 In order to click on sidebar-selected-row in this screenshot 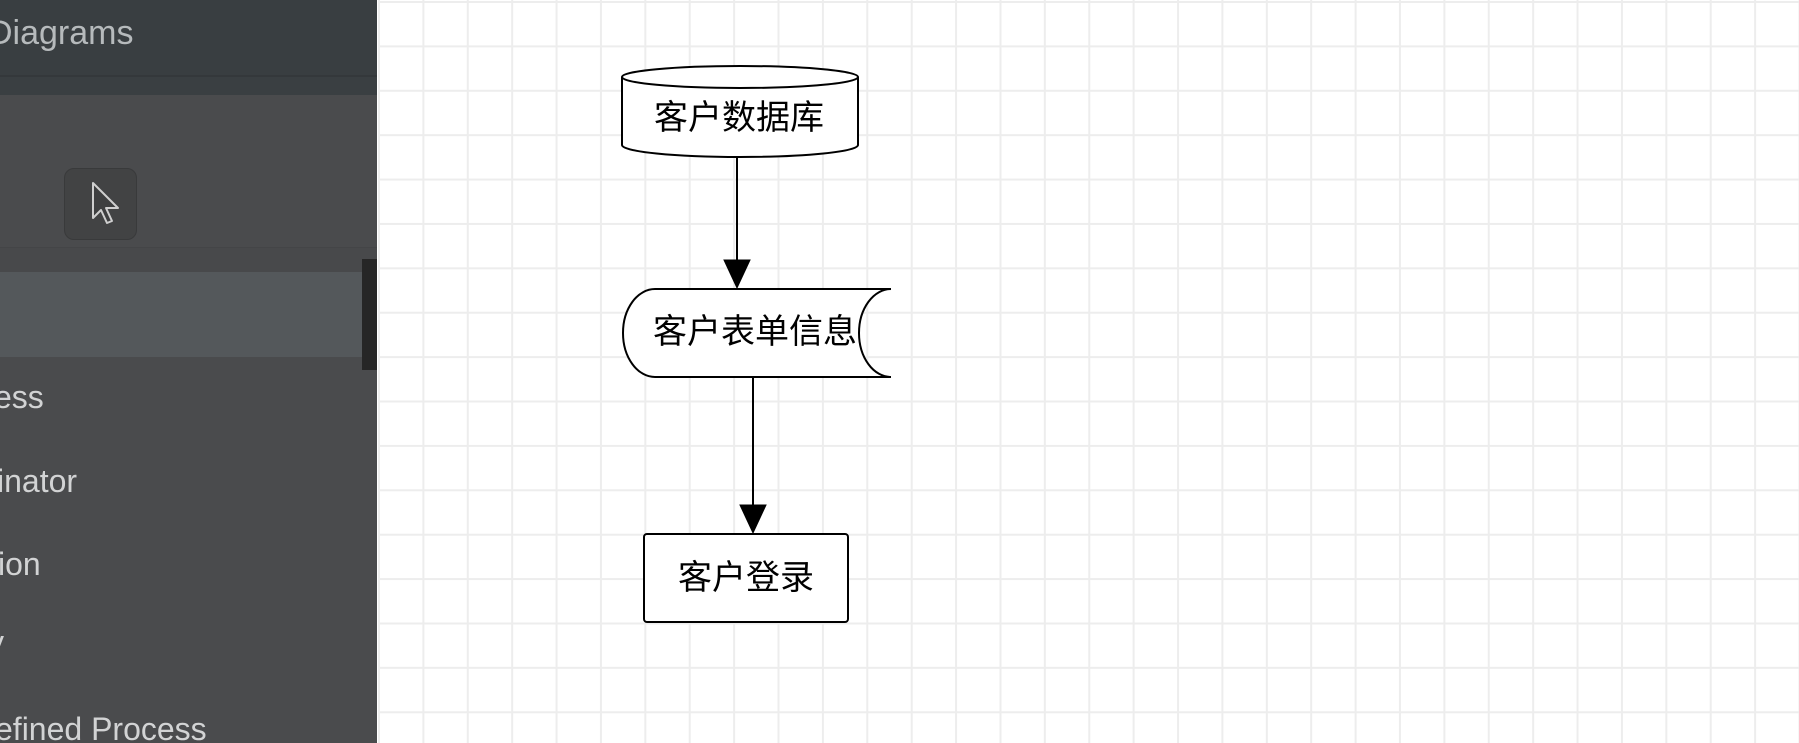, I will do `click(188, 314)`.